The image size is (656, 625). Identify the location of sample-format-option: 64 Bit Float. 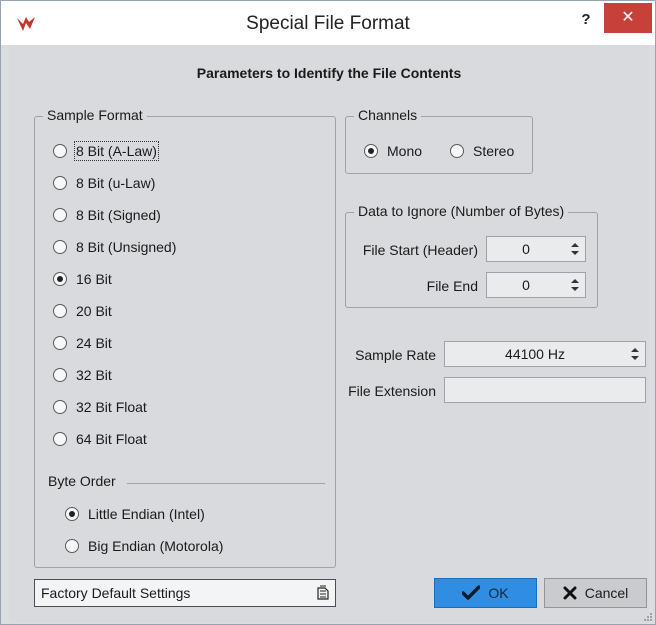
(100, 439).